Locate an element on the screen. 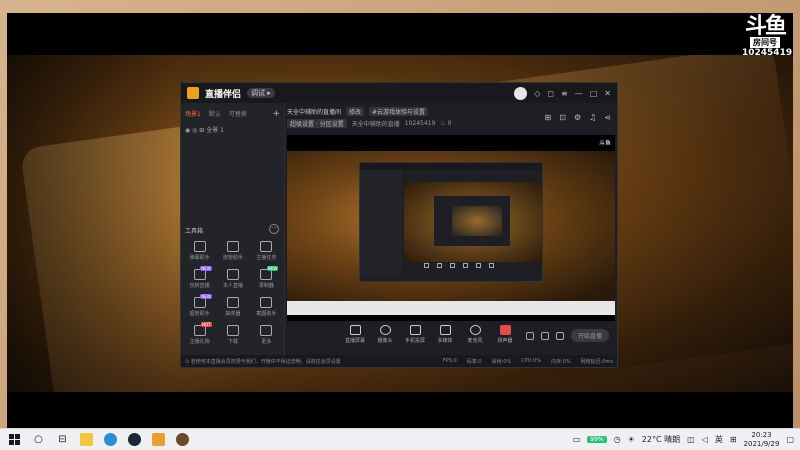  notification-icon: ▢ is located at coordinates (790, 439).